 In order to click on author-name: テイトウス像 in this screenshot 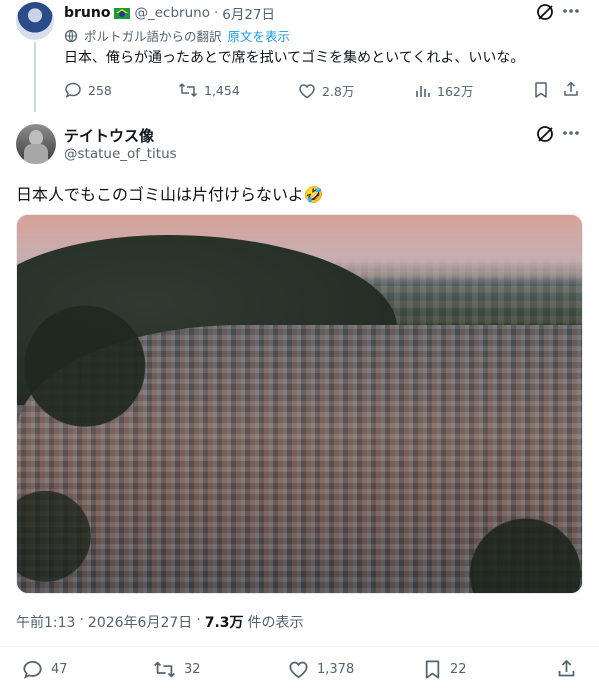, I will do `click(109, 135)`.